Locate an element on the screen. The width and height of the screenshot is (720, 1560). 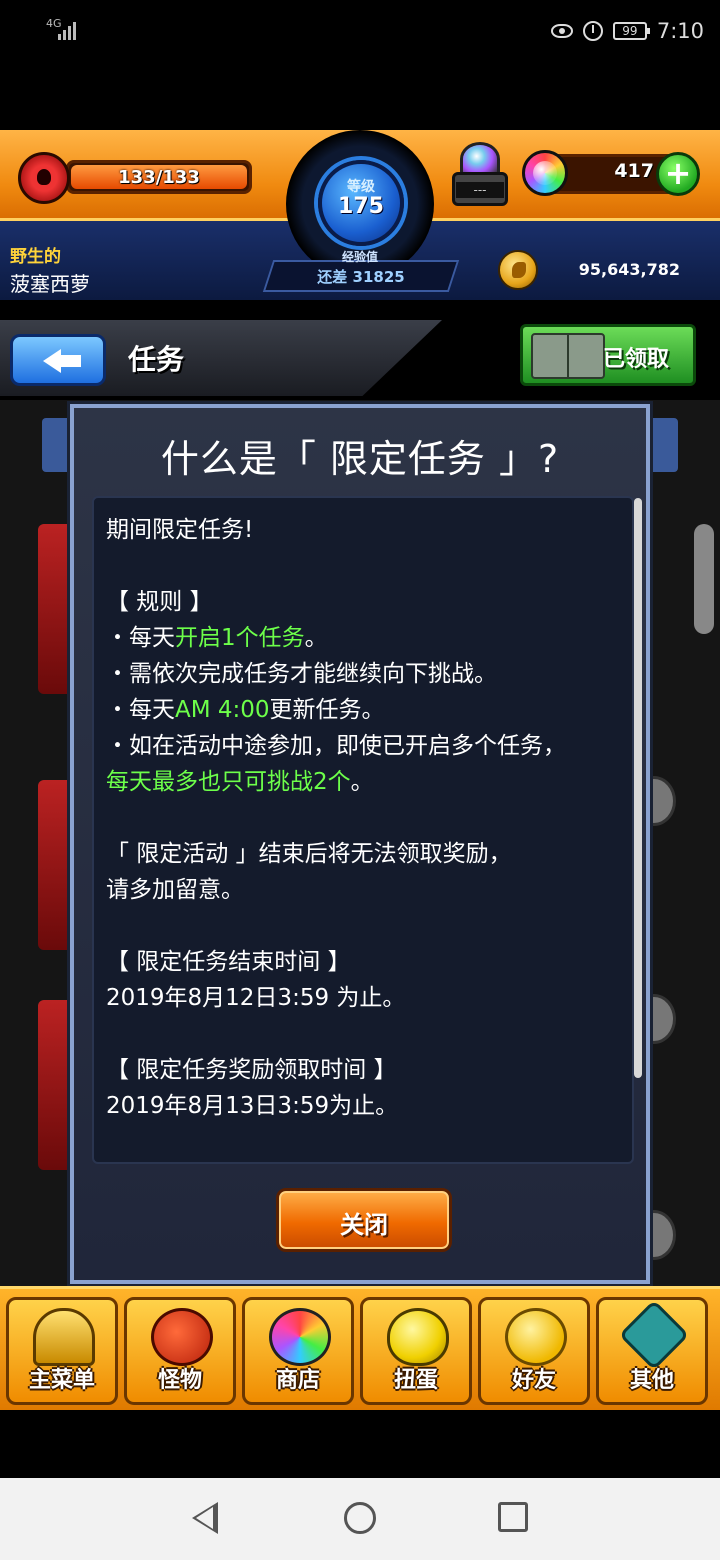
nav-main-menu: 主菜单 is located at coordinates (62, 1351).